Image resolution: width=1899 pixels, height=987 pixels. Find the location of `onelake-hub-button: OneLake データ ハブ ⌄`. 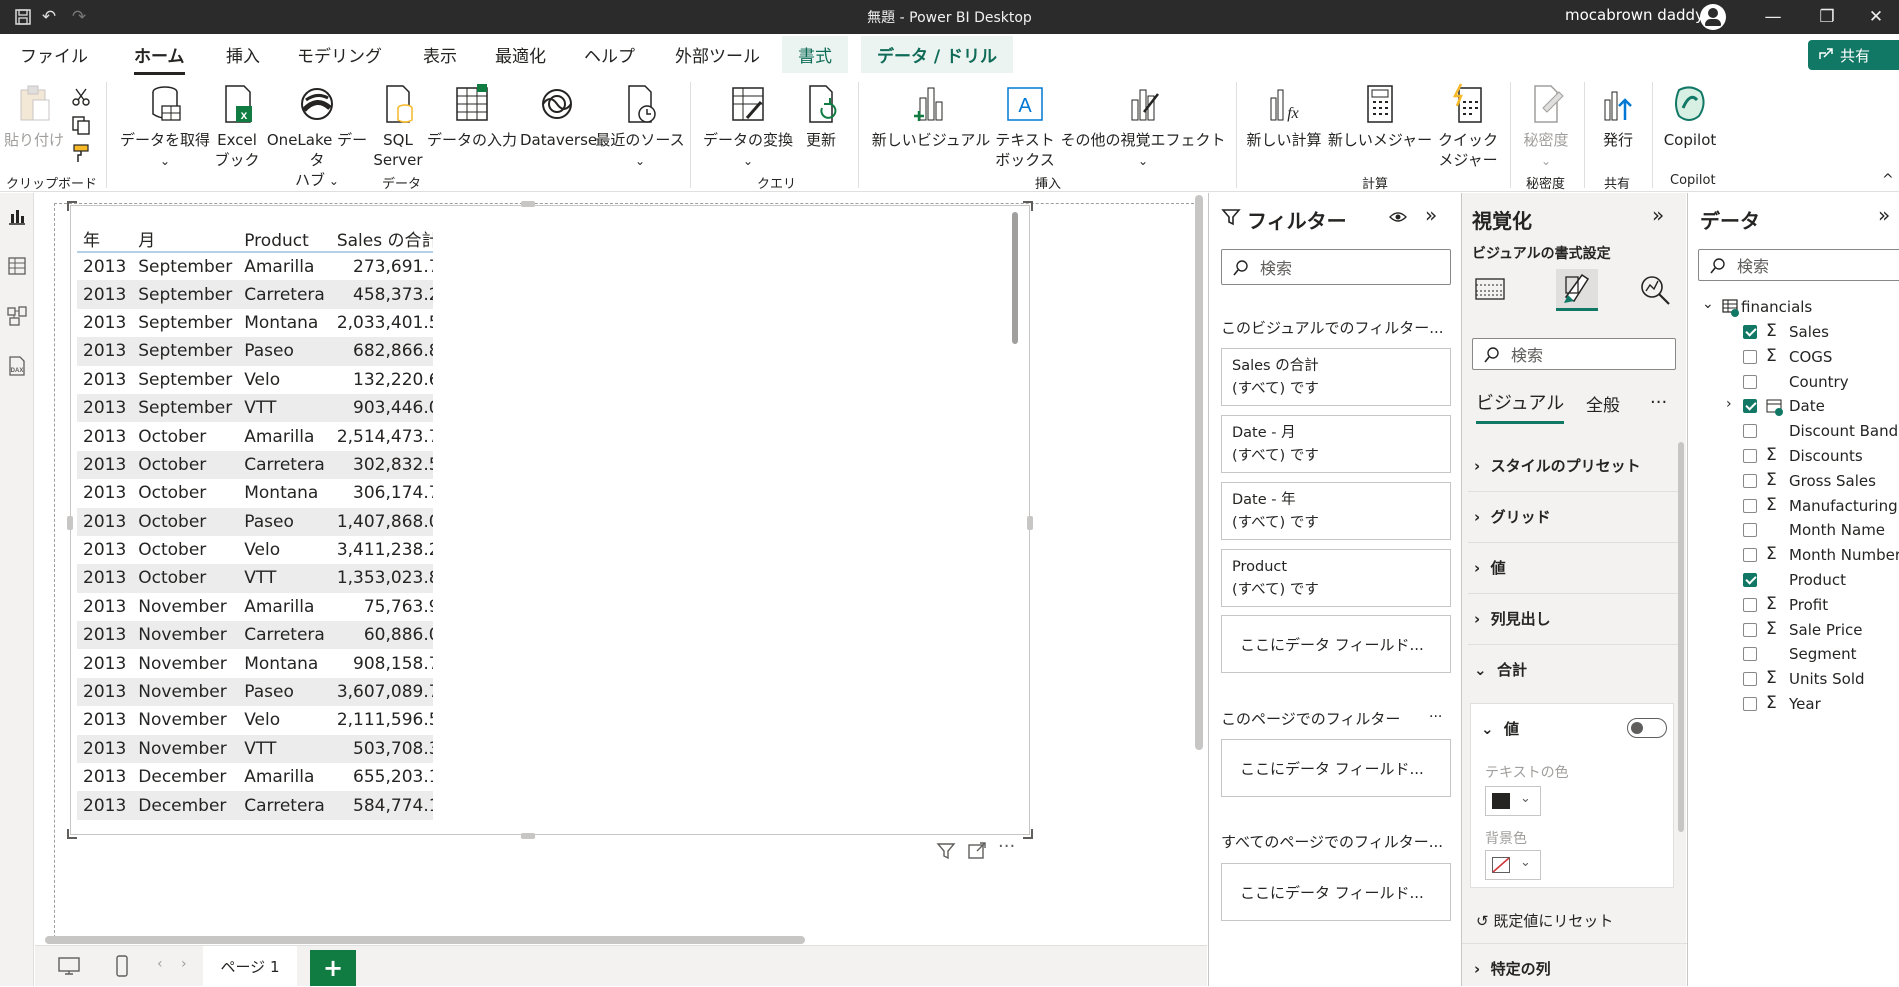

onelake-hub-button: OneLake データ ハブ ⌄ is located at coordinates (317, 136).